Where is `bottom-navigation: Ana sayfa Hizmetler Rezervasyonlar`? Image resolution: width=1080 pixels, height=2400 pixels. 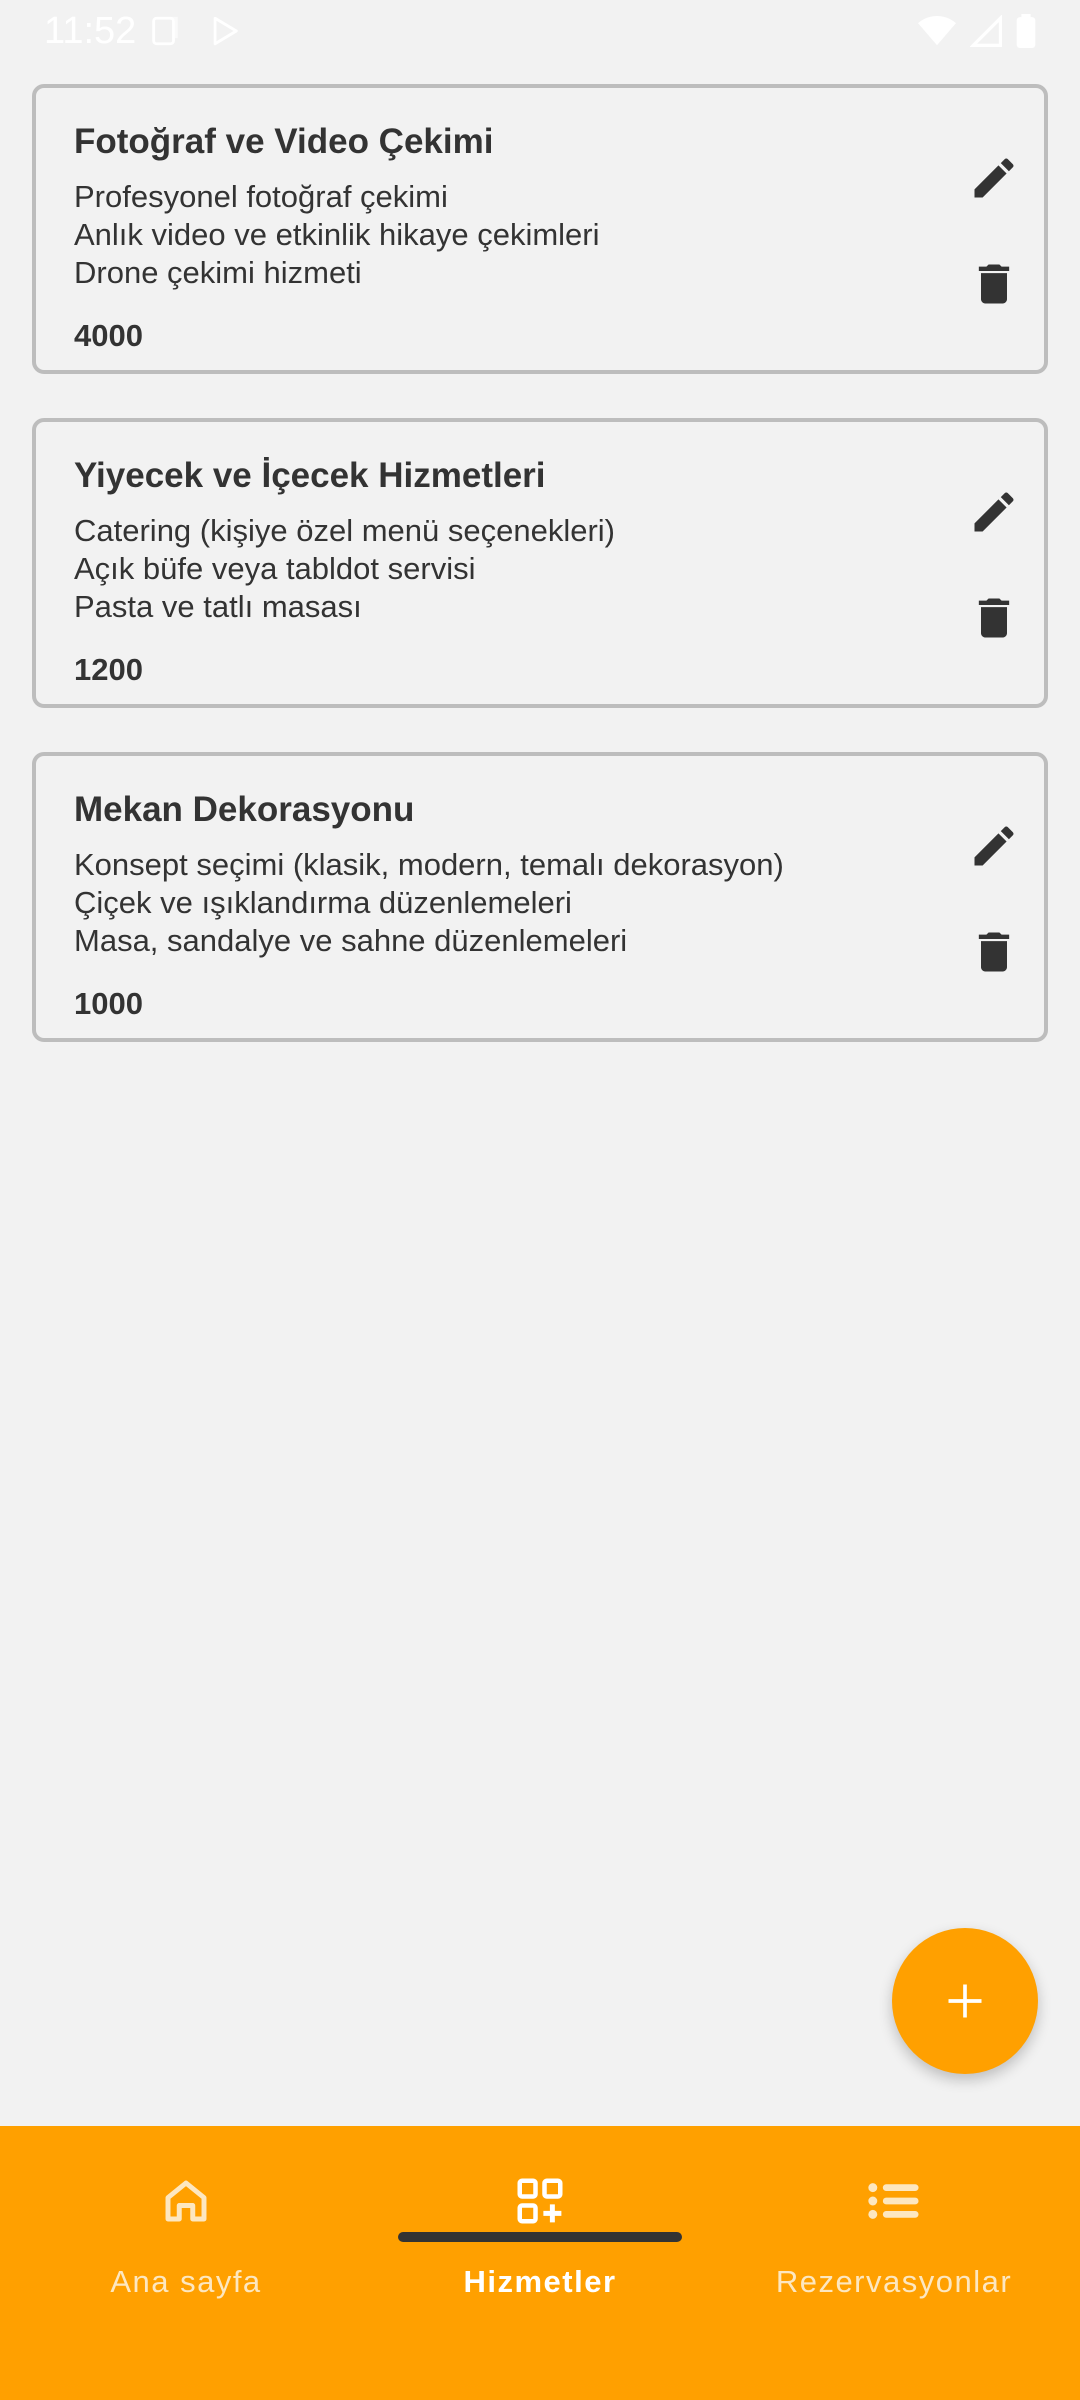 bottom-navigation: Ana sayfa Hizmetler Rezervasyonlar is located at coordinates (540, 2263).